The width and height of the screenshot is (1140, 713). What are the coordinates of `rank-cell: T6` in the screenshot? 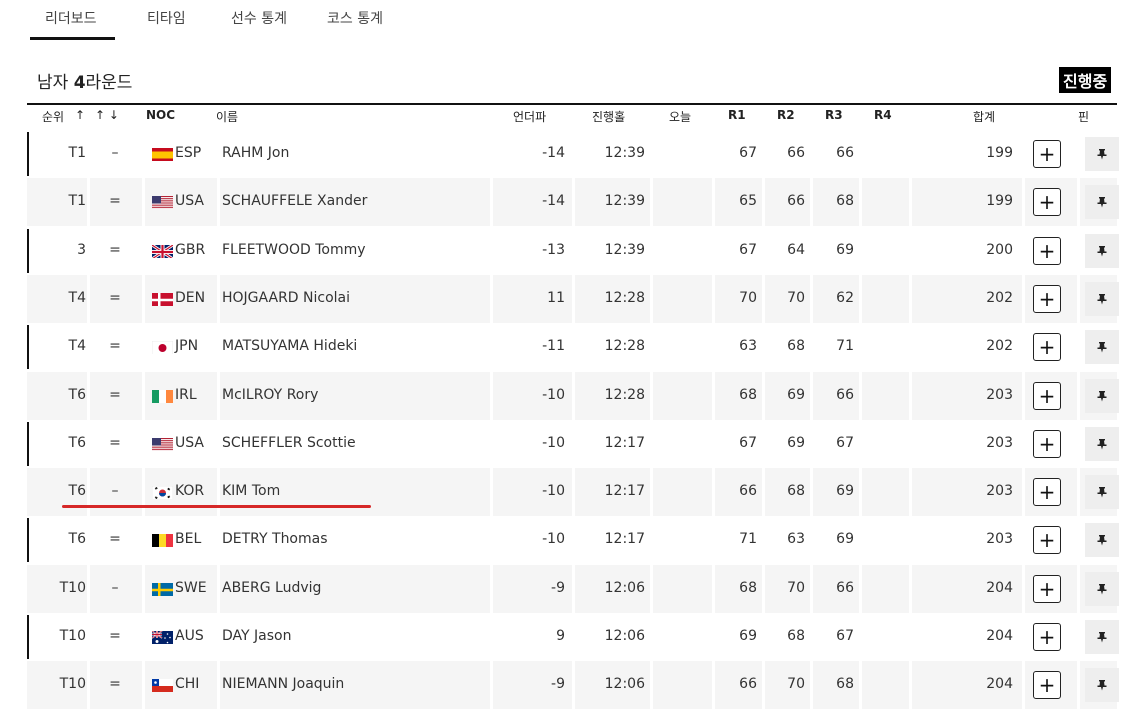 It's located at (77, 442).